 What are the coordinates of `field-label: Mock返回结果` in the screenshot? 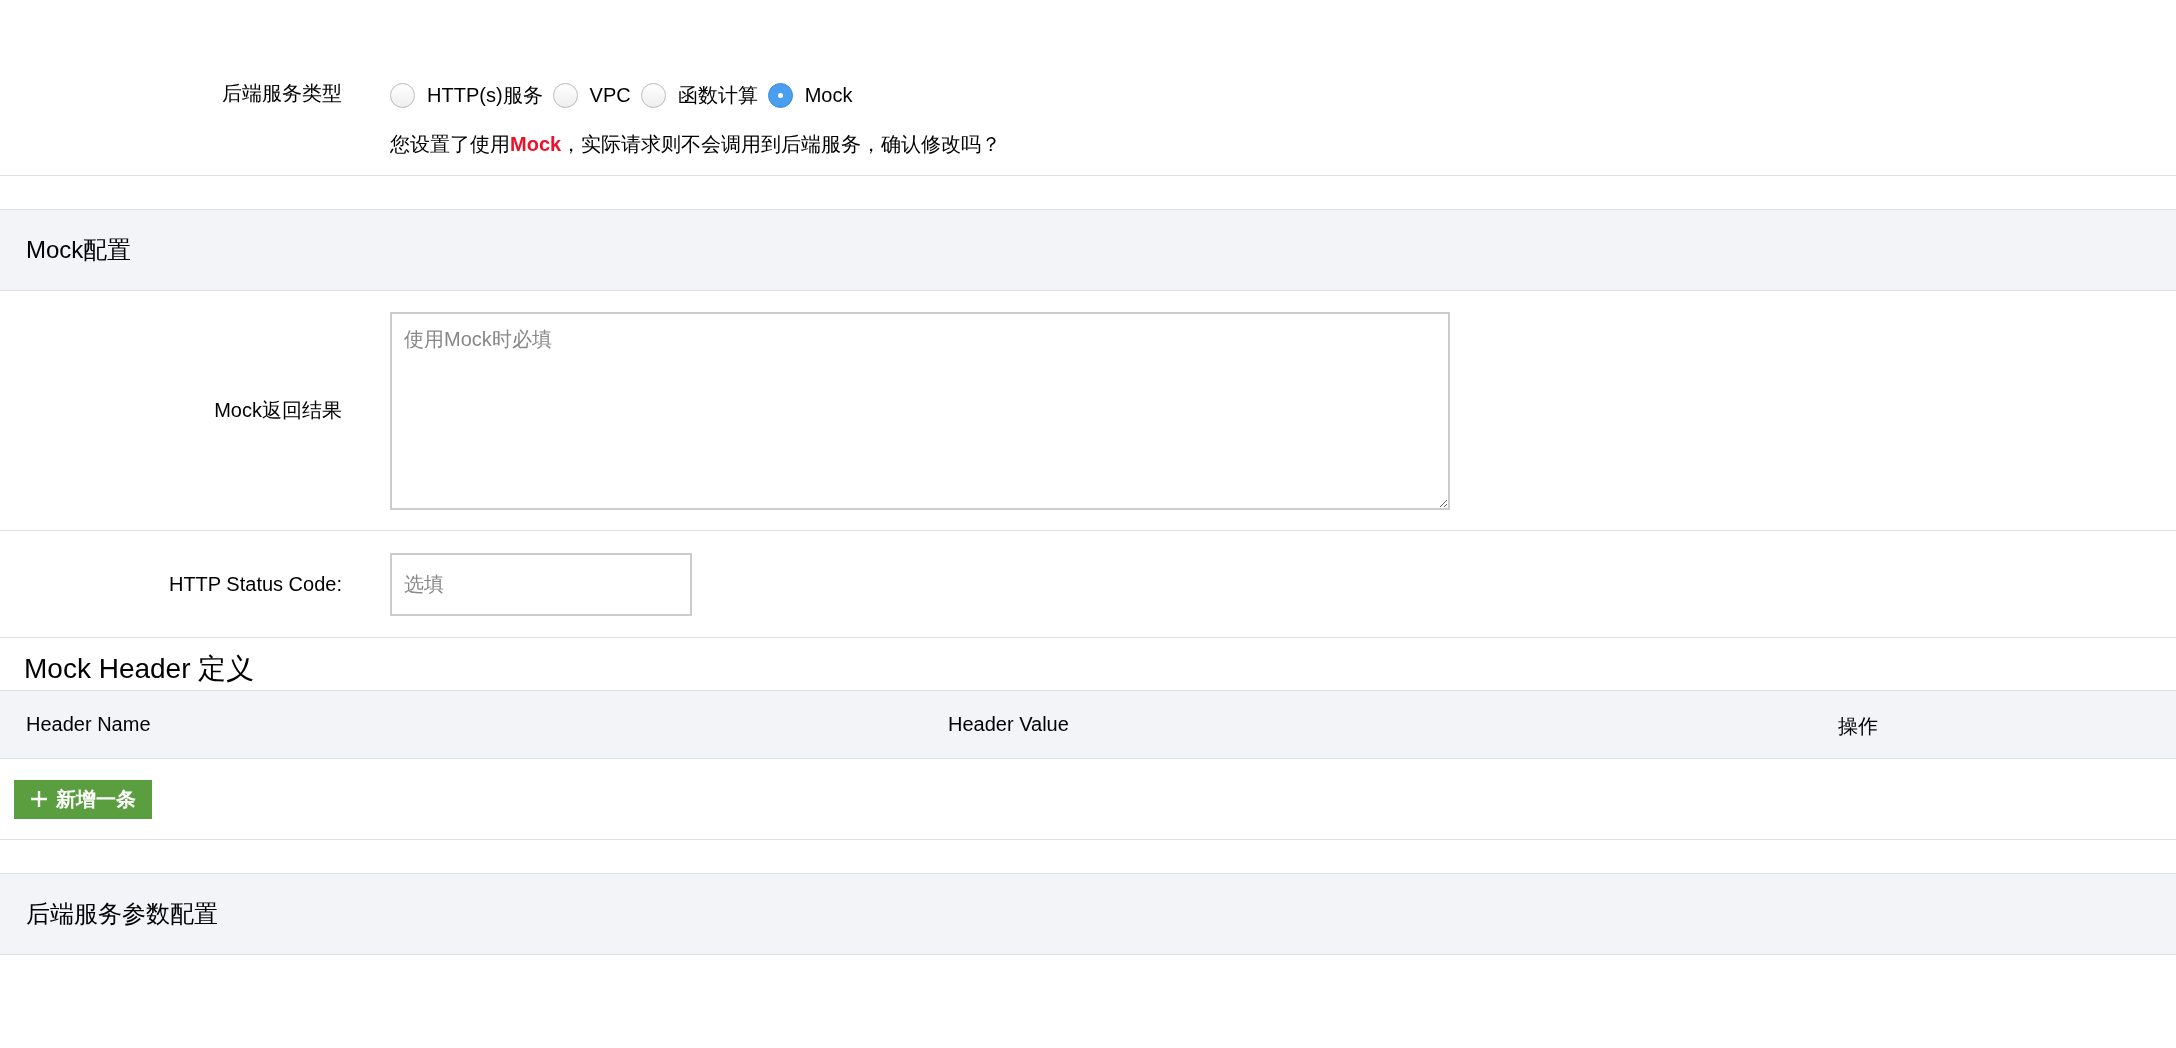 It's located at (278, 410).